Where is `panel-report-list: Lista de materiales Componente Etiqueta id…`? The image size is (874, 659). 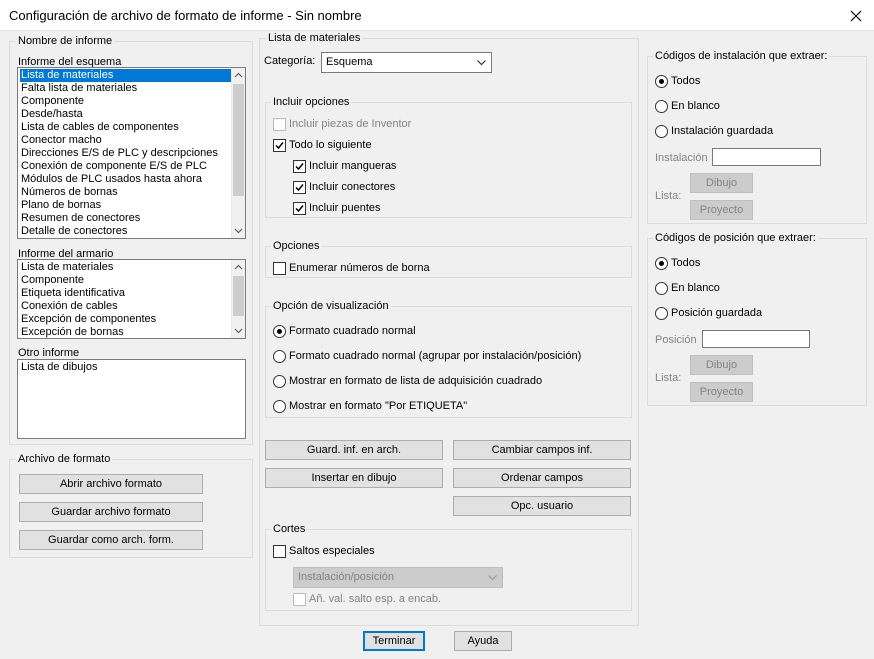 panel-report-list: Lista de materiales Componente Etiqueta id… is located at coordinates (131, 299).